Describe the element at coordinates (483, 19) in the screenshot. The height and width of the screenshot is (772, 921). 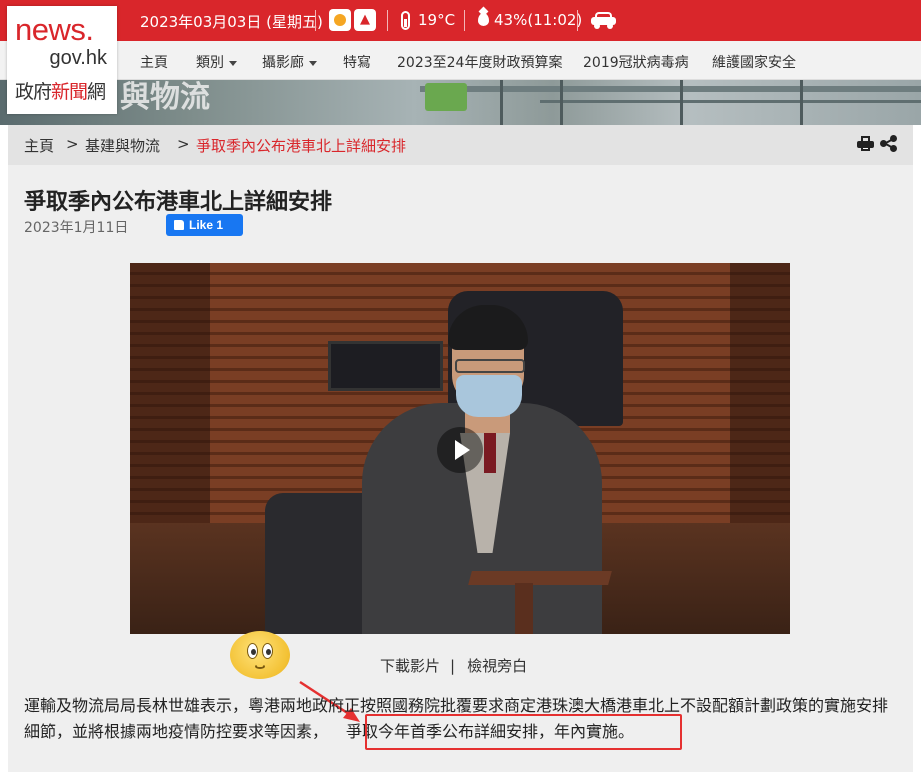
I see `humidity-icon` at that location.